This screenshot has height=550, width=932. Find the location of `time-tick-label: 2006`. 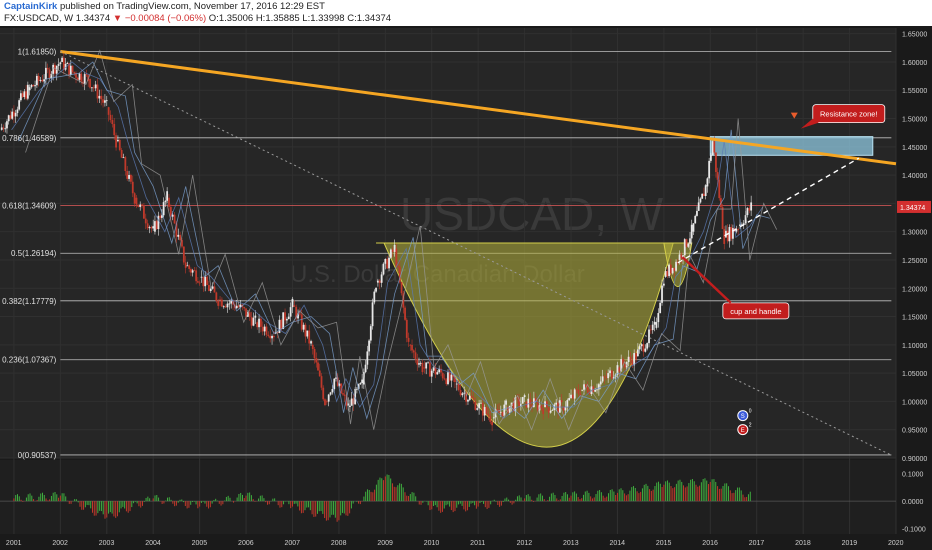

time-tick-label: 2006 is located at coordinates (246, 543).